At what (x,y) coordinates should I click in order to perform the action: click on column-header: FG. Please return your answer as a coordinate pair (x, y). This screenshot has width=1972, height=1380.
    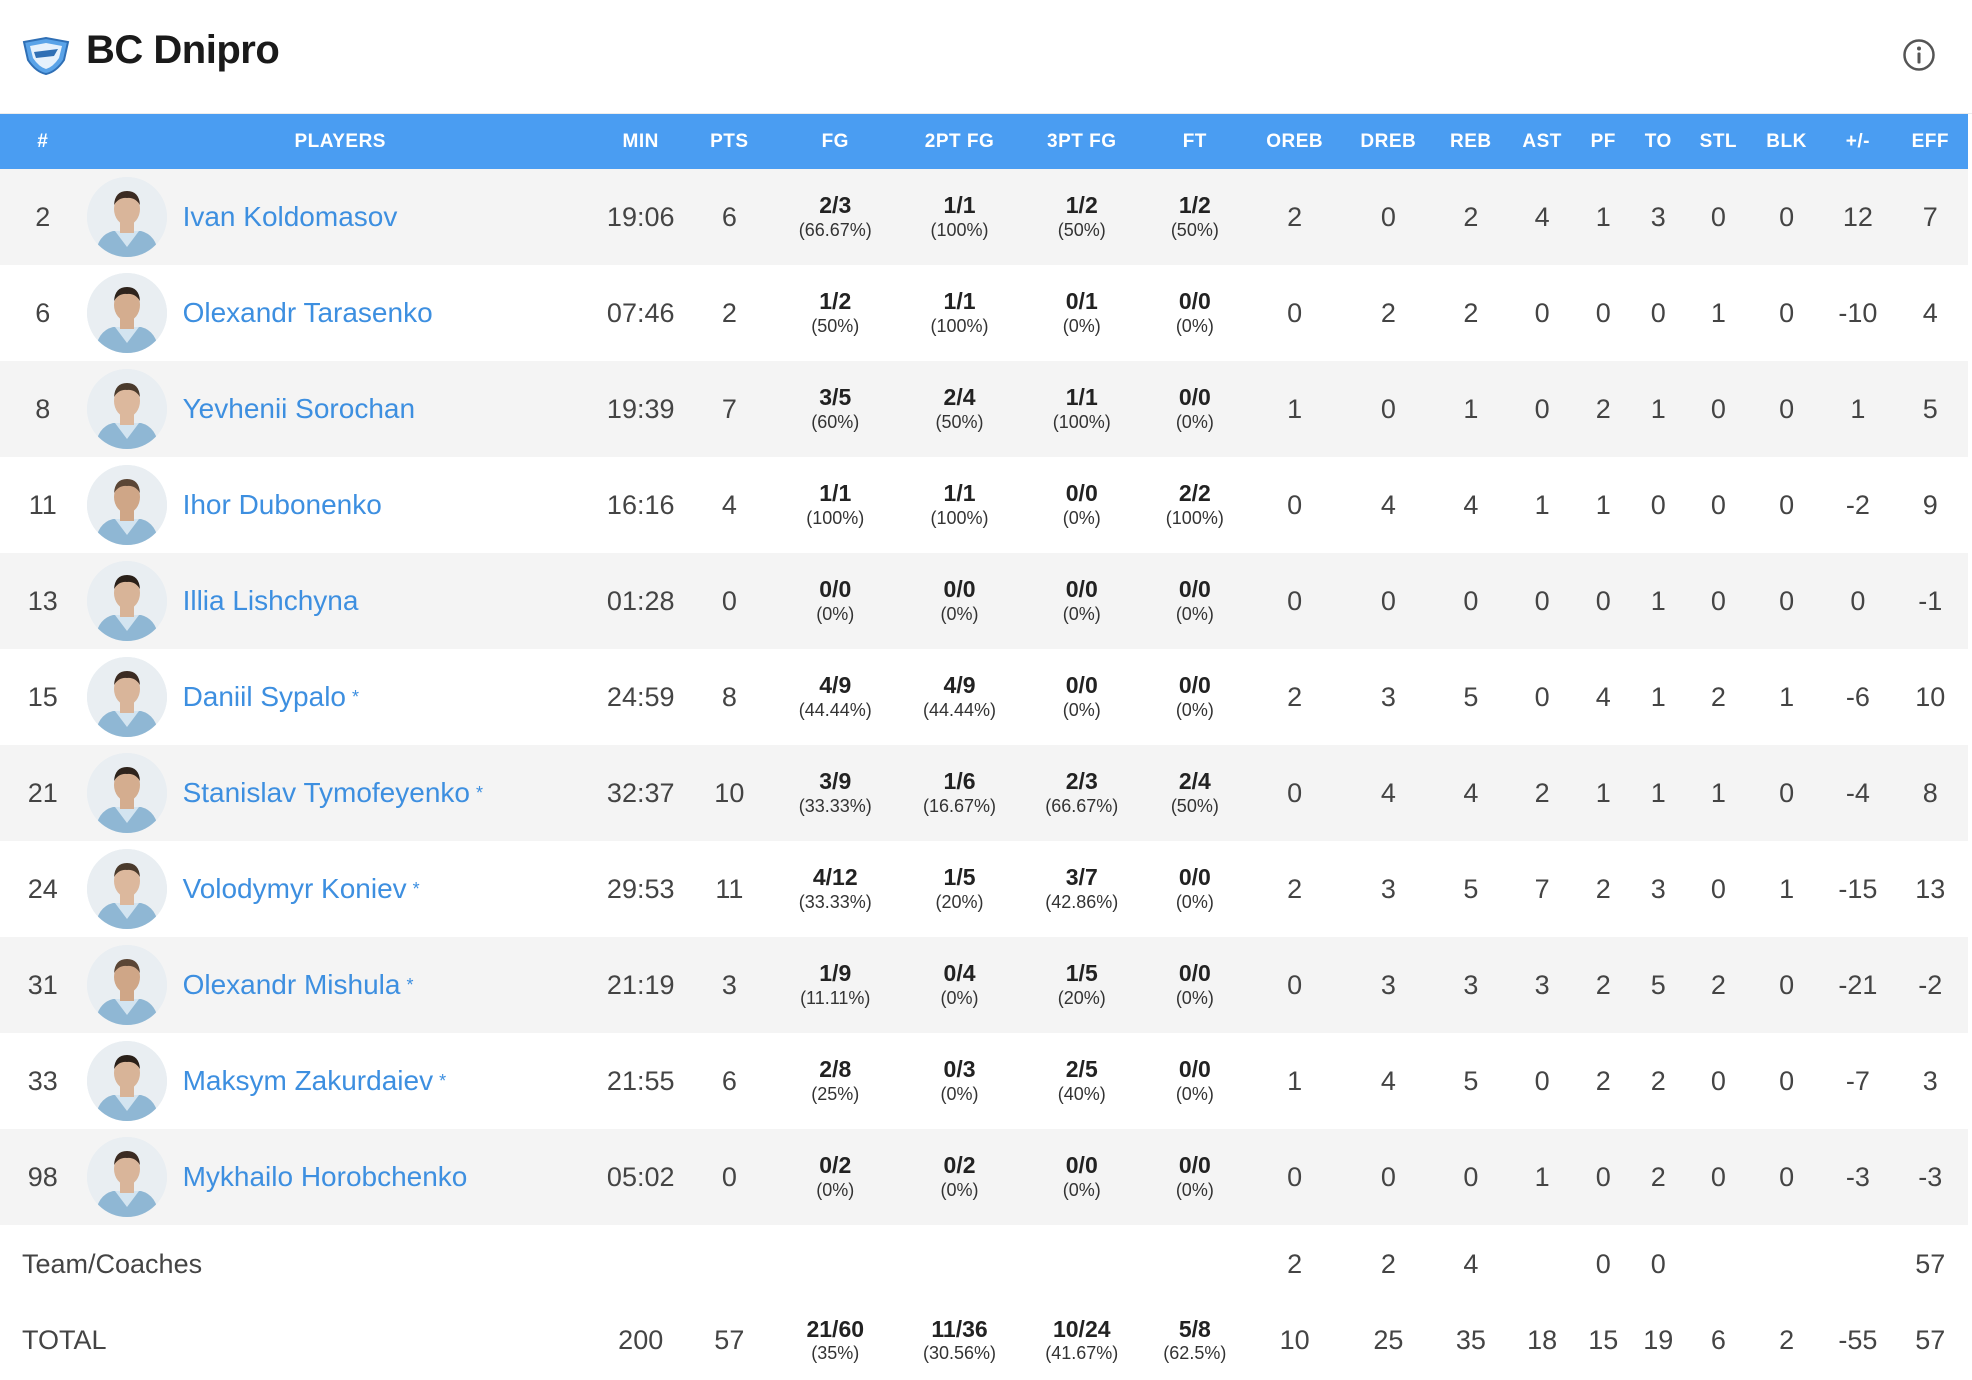
    Looking at the image, I should click on (835, 141).